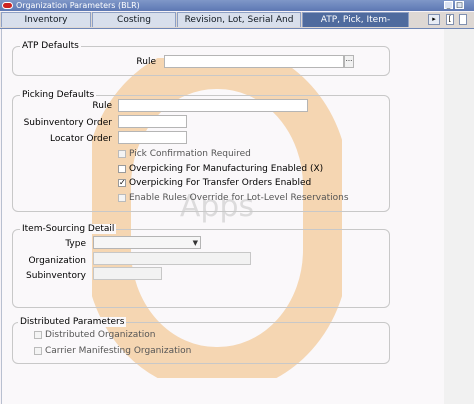 The image size is (474, 404). I want to click on minimize-icon: _, so click(448, 5).